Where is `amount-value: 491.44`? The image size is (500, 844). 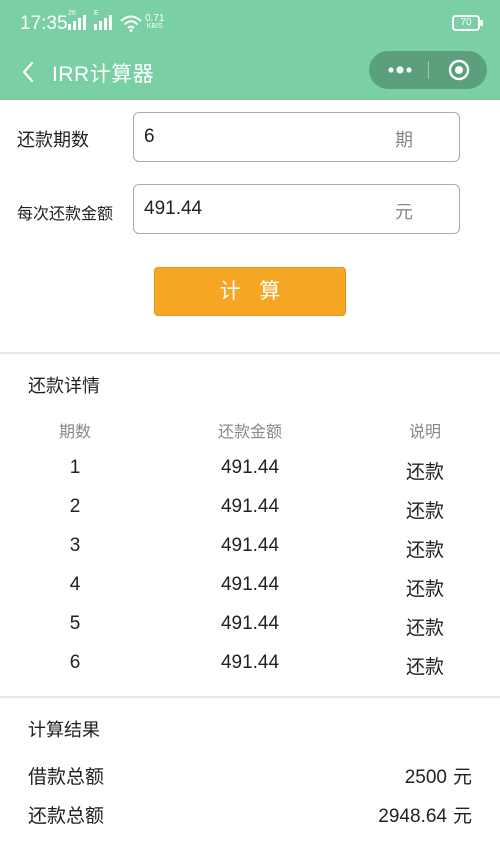
amount-value: 491.44 is located at coordinates (173, 208).